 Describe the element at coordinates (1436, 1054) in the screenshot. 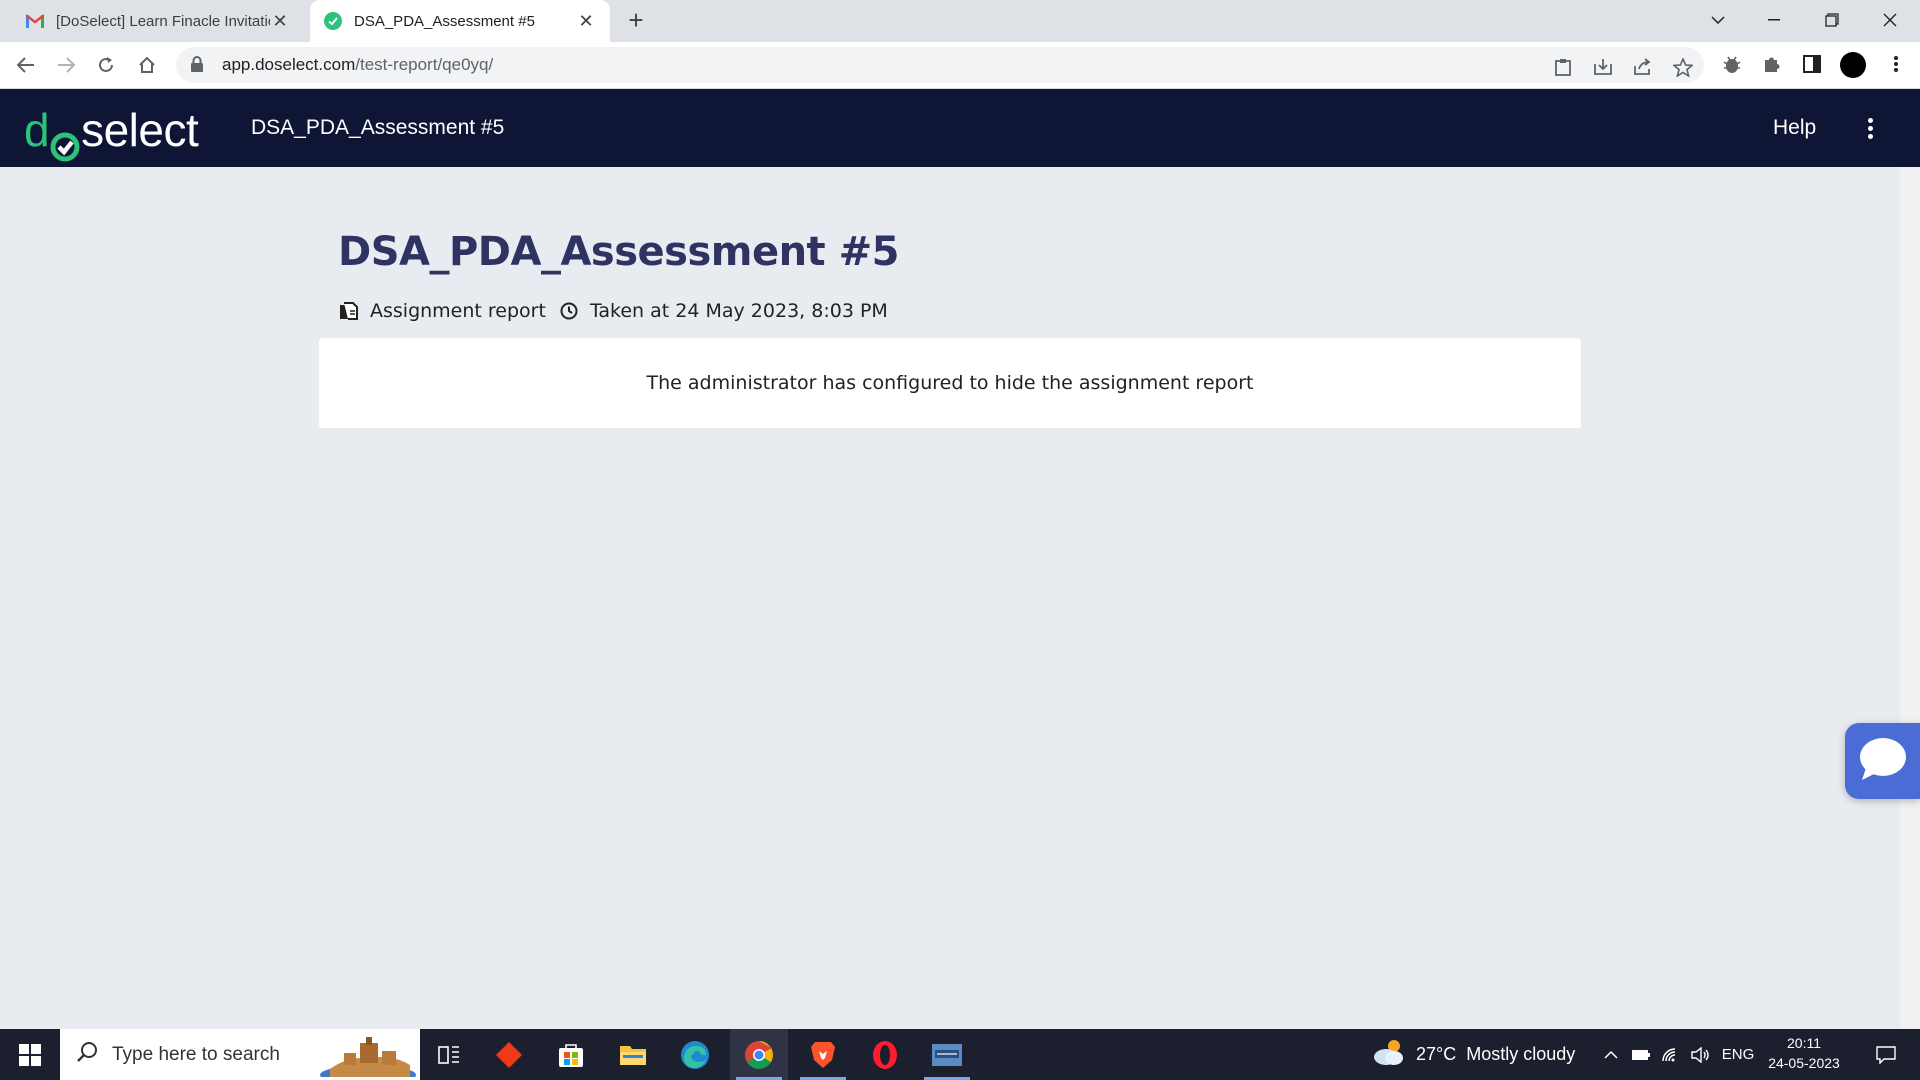

I see `weather-temperature: 27°C` at that location.